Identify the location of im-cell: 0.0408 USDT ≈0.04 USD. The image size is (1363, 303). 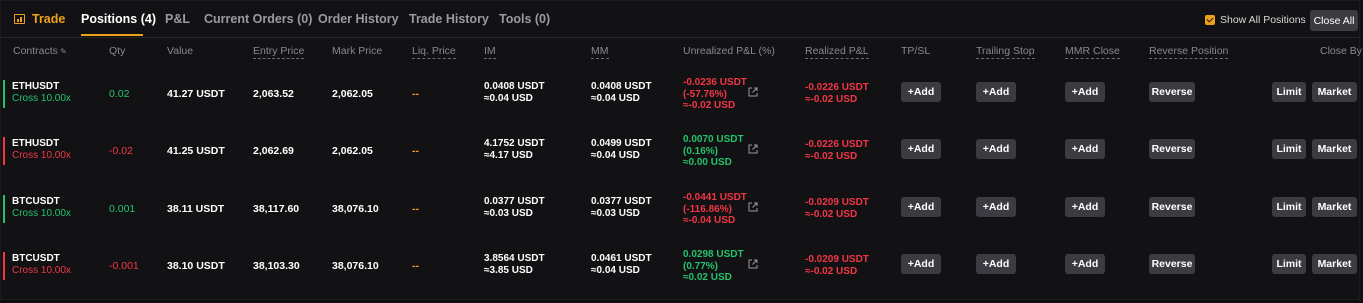
(514, 93).